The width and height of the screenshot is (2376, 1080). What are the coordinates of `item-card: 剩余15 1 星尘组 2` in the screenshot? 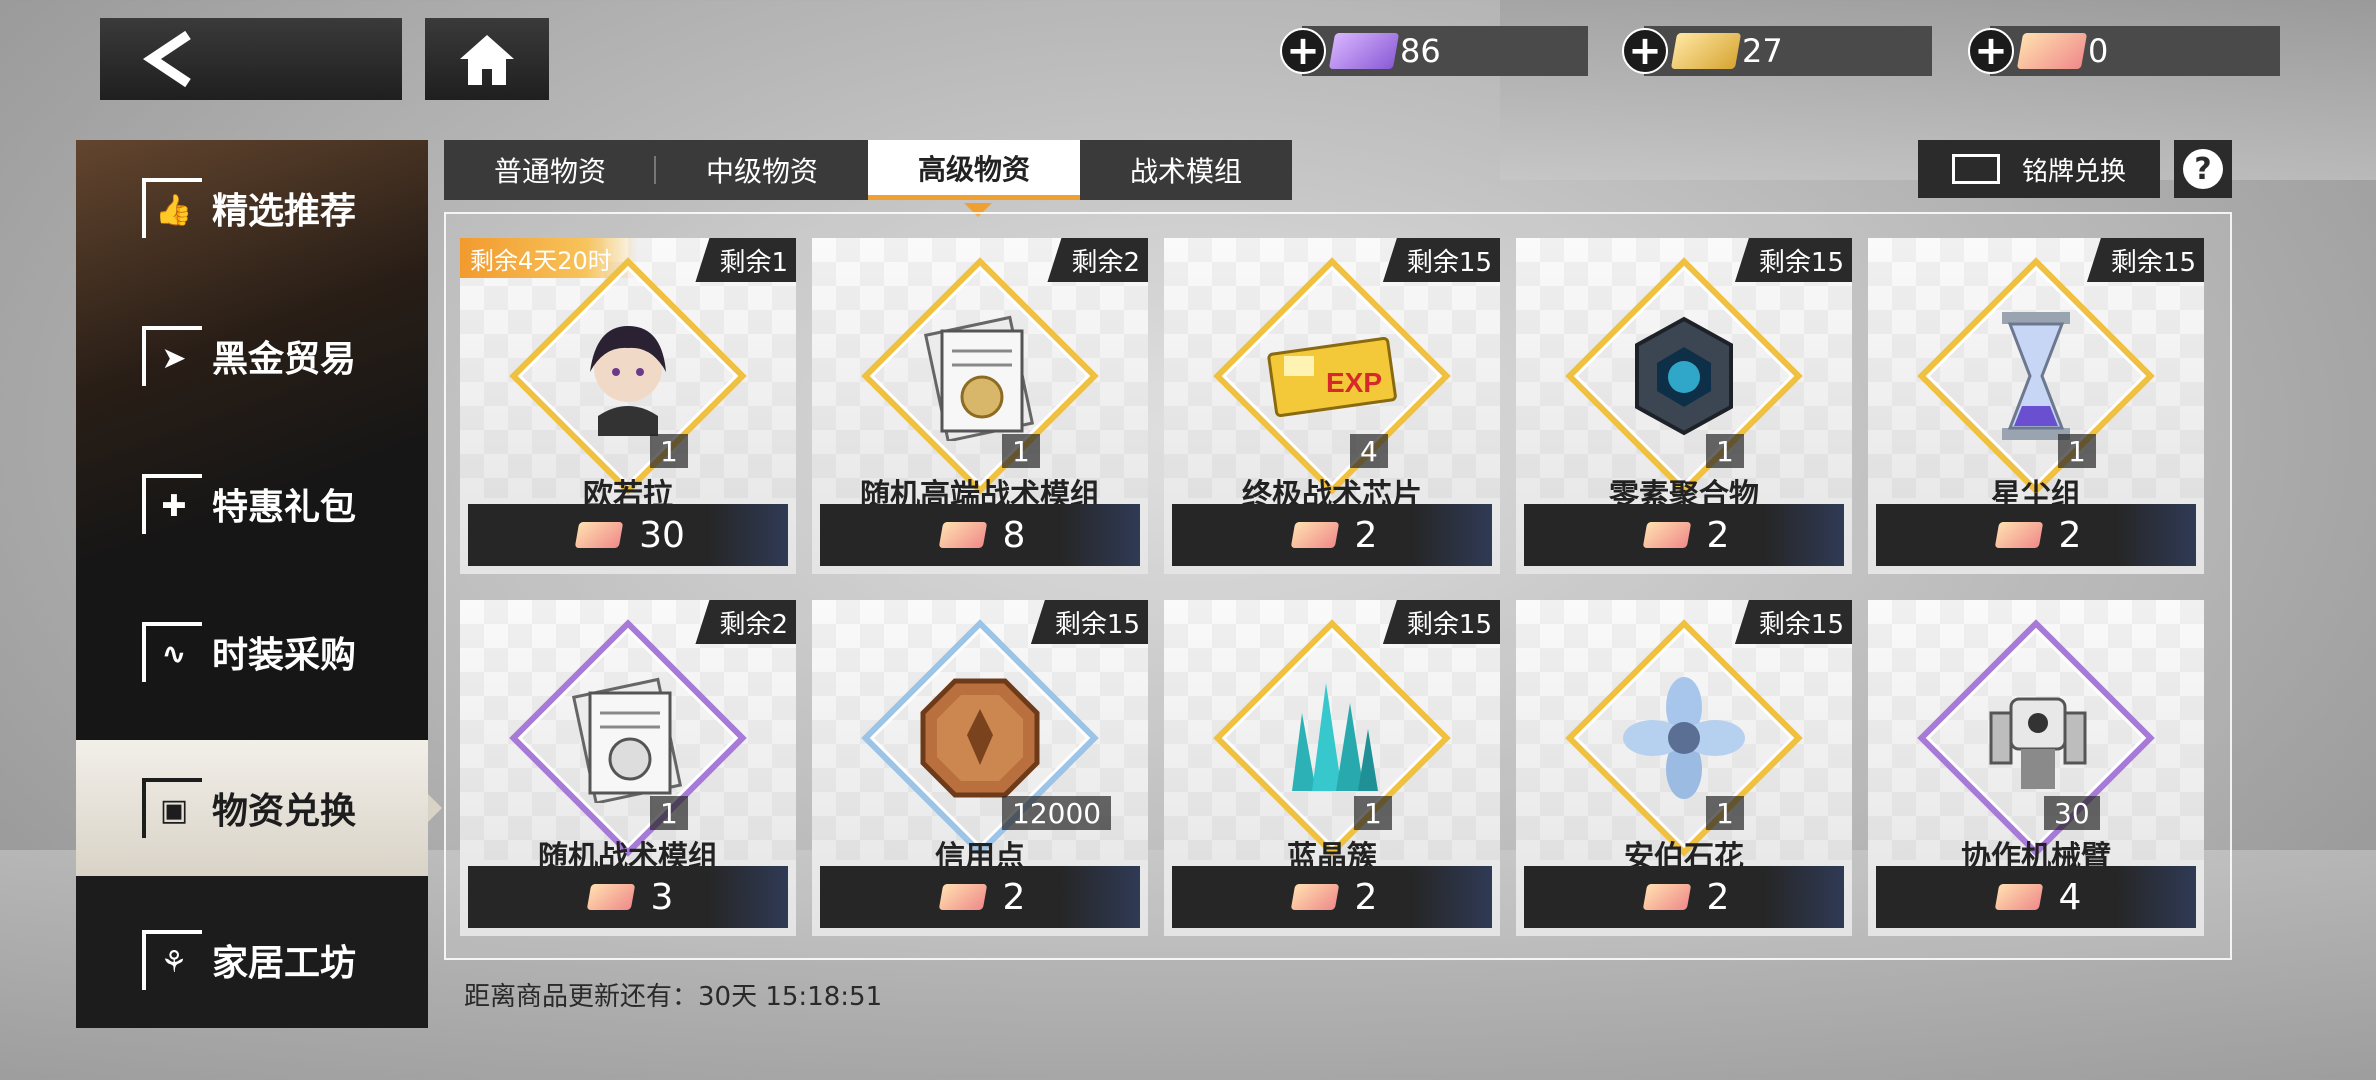 It's located at (2036, 406).